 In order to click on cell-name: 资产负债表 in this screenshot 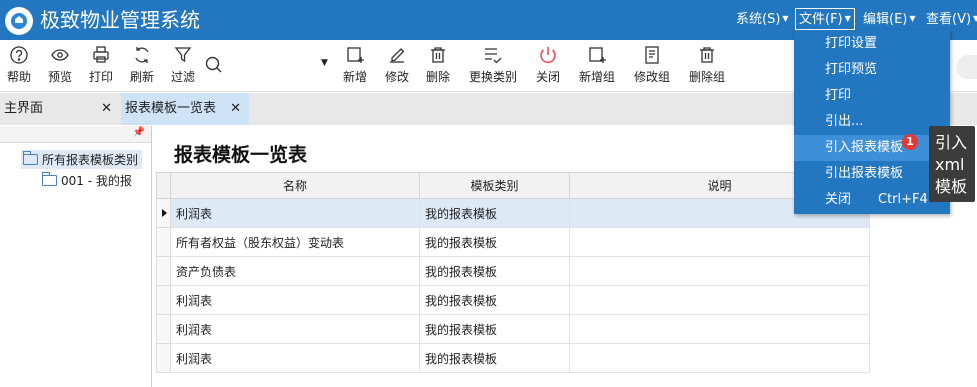, I will do `click(295, 271)`.